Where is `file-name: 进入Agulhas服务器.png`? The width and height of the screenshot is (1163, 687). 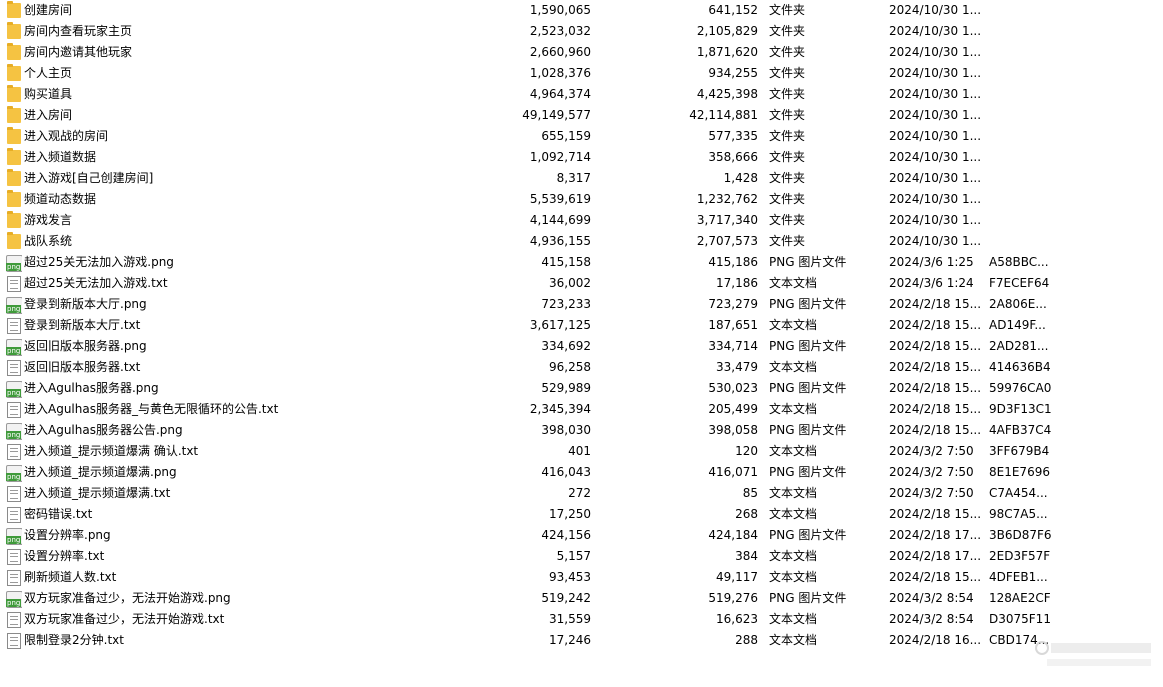 file-name: 进入Agulhas服务器.png is located at coordinates (91, 388).